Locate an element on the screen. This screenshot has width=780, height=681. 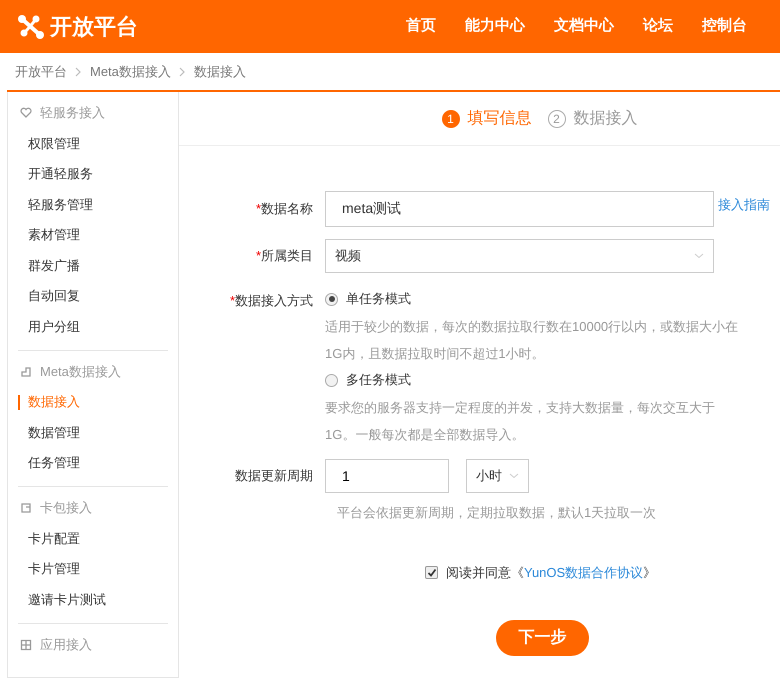
breadcrumb-link: 数据接入 is located at coordinates (220, 72).